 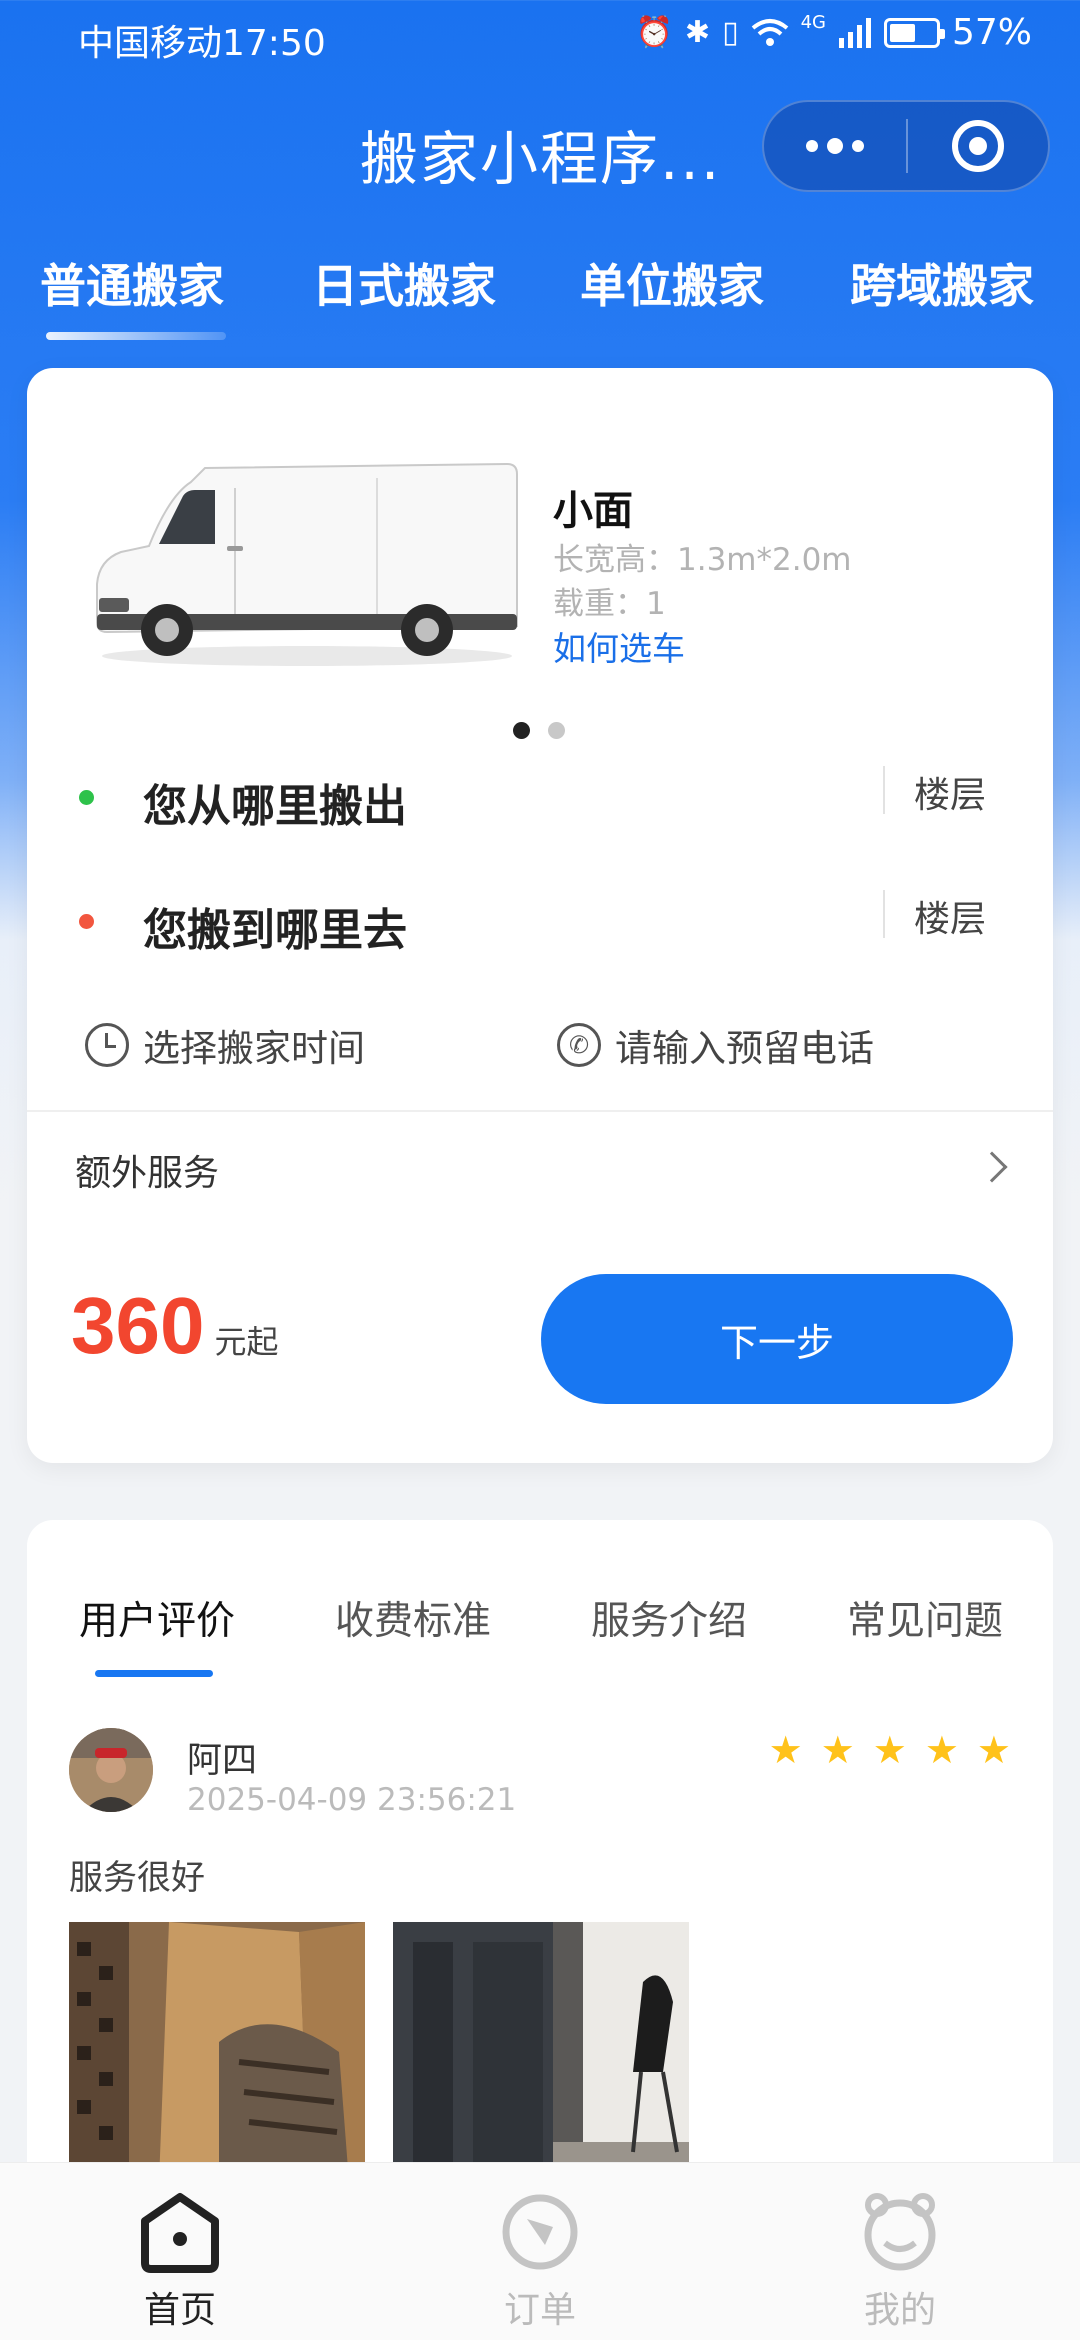 What do you see at coordinates (202, 43) in the screenshot?
I see `carrier-time: 中国移动17:50` at bounding box center [202, 43].